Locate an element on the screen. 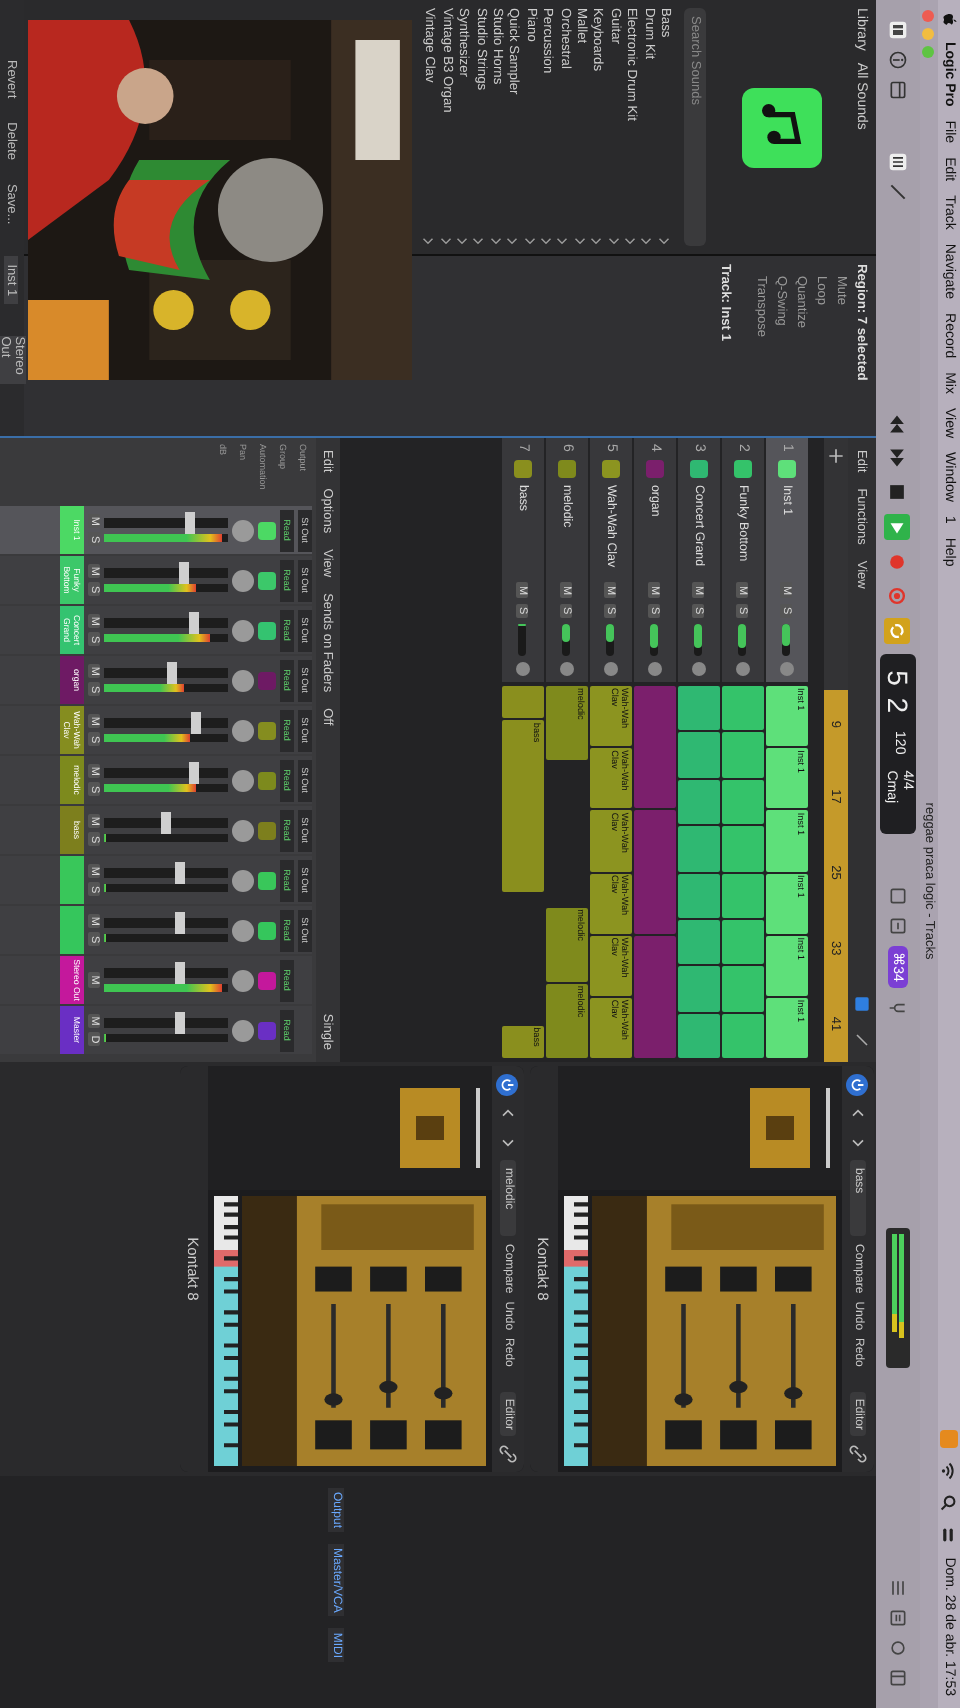  mixer-icon is located at coordinates (898, 162).